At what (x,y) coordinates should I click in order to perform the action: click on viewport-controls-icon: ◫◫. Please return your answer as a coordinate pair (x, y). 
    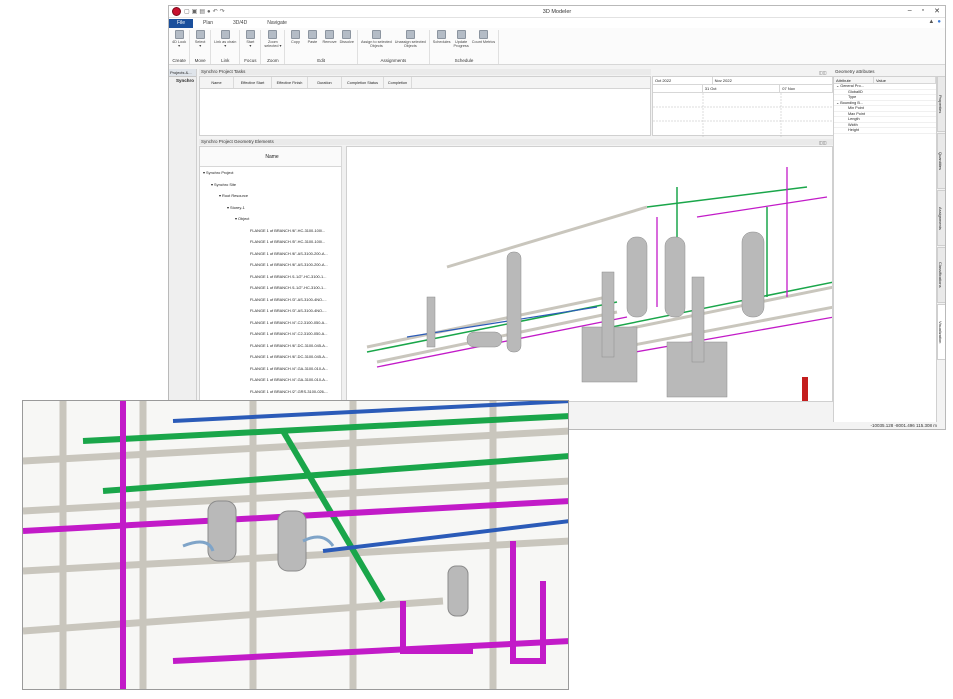
    Looking at the image, I should click on (823, 142).